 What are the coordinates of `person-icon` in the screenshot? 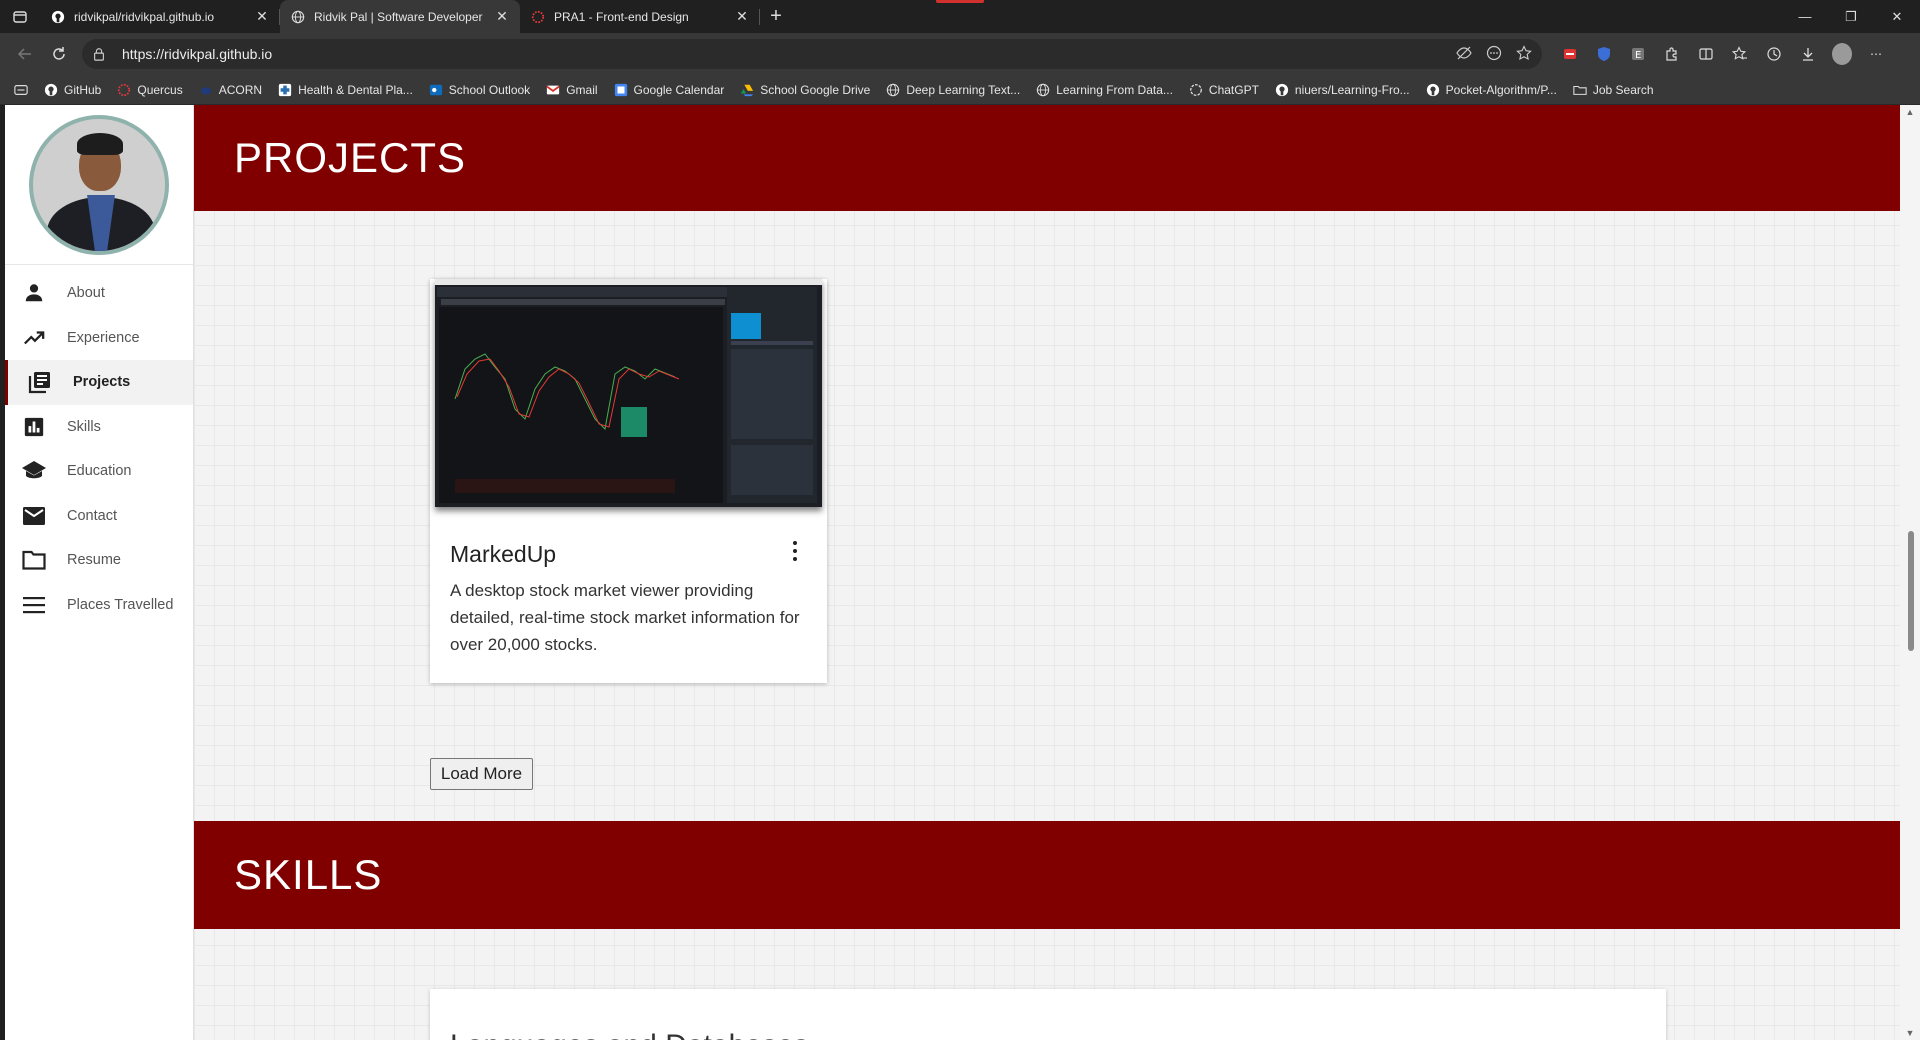 It's located at (34, 293).